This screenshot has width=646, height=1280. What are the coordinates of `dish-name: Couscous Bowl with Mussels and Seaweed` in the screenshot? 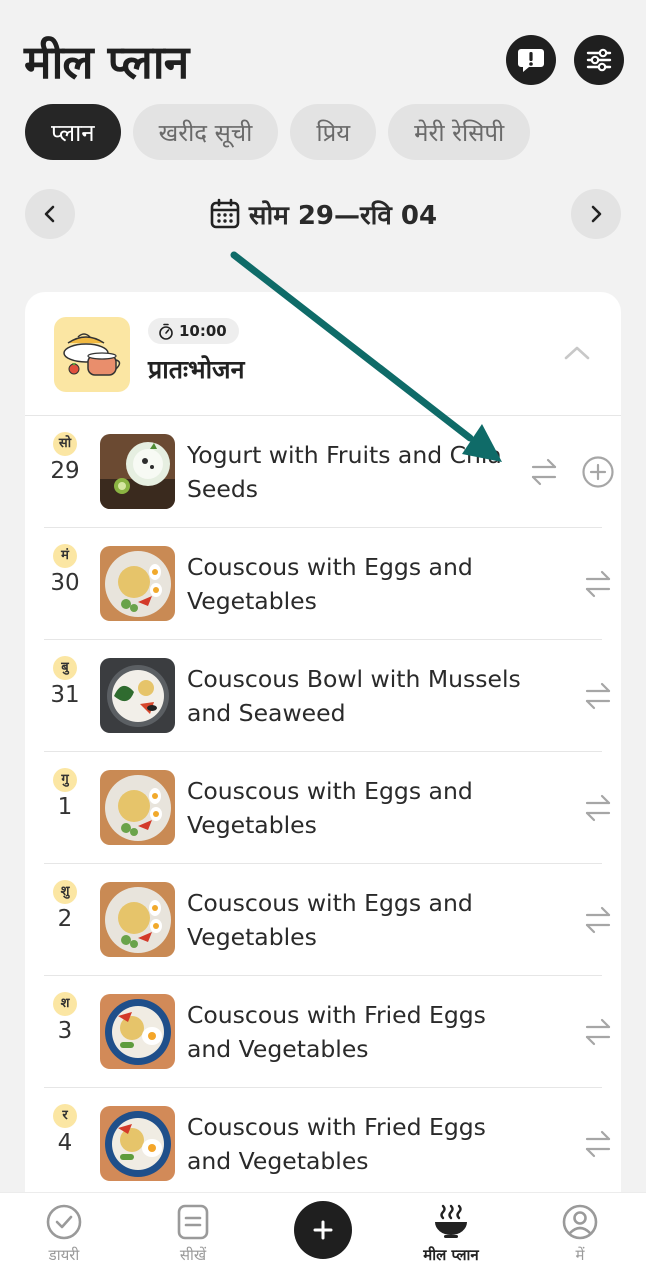 It's located at (354, 696).